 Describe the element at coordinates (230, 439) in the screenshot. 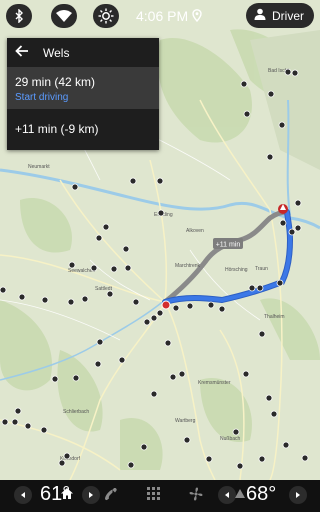

I see `svg-text: Nußbach` at that location.